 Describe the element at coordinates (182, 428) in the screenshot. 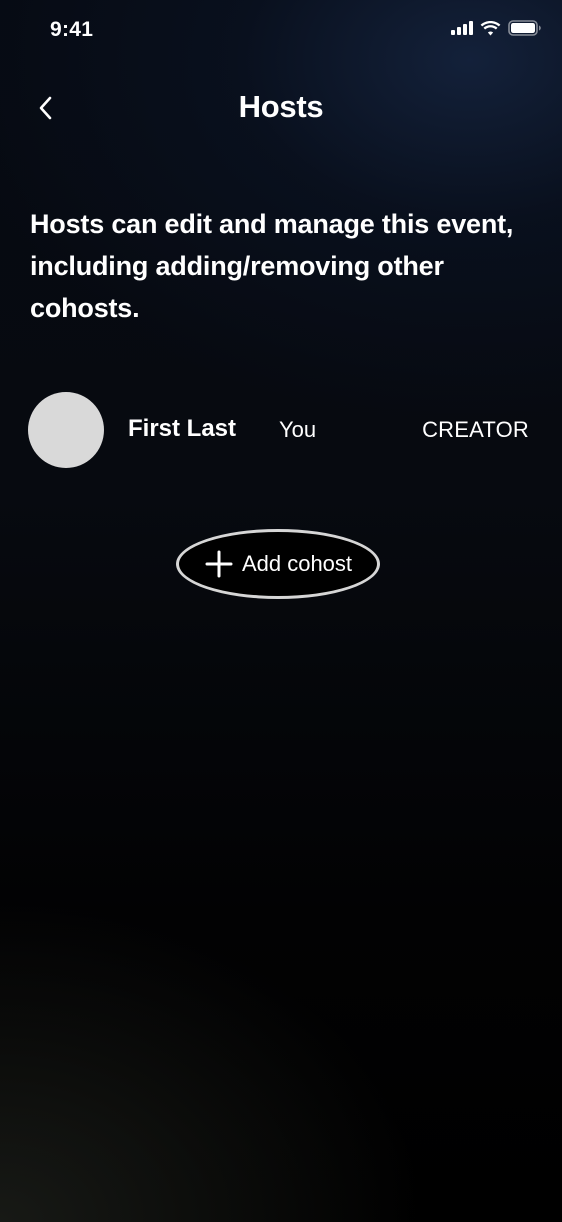

I see `host-name: First Last` at that location.